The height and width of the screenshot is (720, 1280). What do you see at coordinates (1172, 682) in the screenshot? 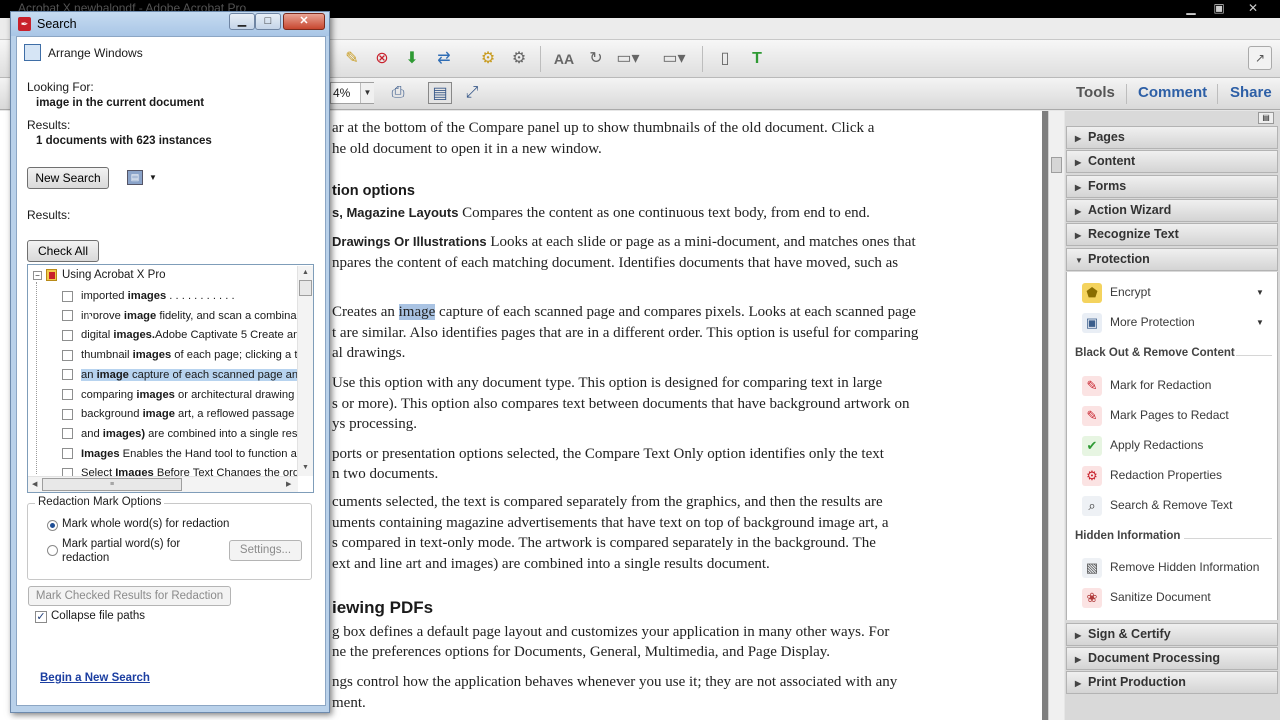
I see `section-print-production: ▶ Print Production` at bounding box center [1172, 682].